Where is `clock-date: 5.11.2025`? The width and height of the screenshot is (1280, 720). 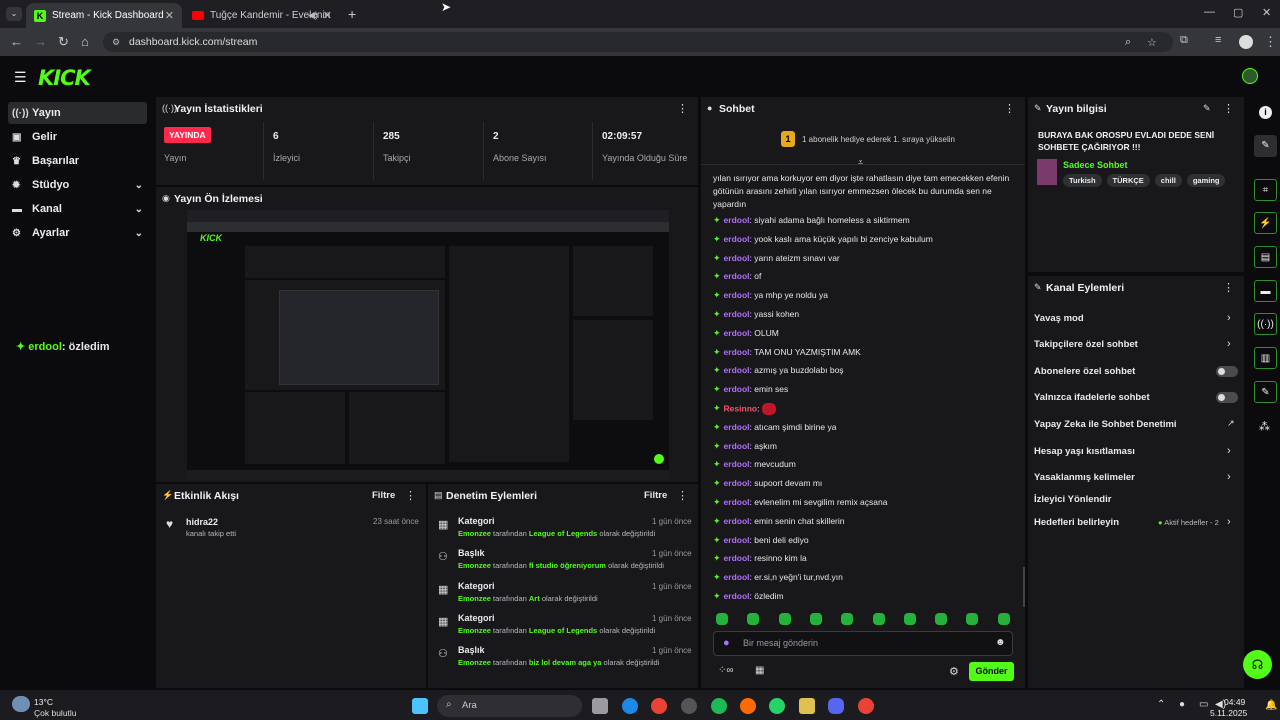 clock-date: 5.11.2025 is located at coordinates (1228, 713).